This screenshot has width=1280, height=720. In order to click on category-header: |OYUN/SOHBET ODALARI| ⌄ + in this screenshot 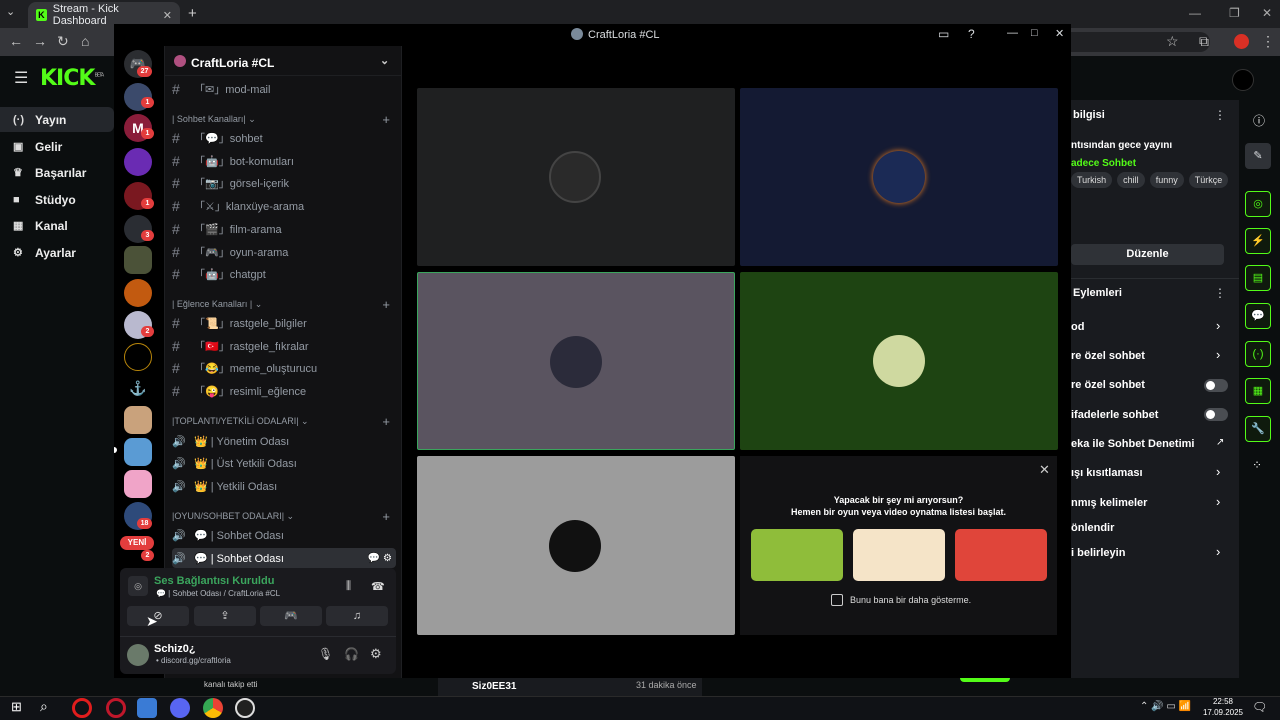, I will do `click(284, 516)`.